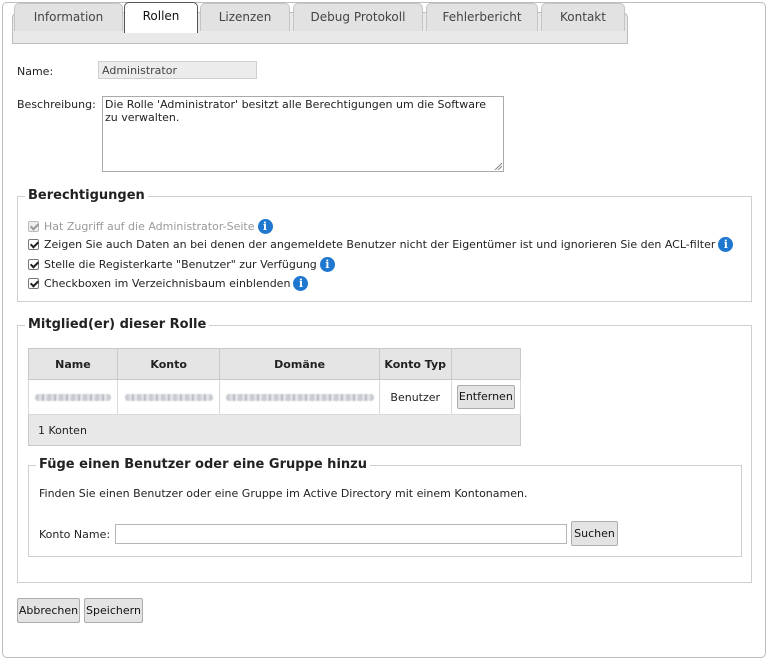 This screenshot has height=660, width=769. I want to click on permissions-legend: Berechtigungen, so click(86, 195).